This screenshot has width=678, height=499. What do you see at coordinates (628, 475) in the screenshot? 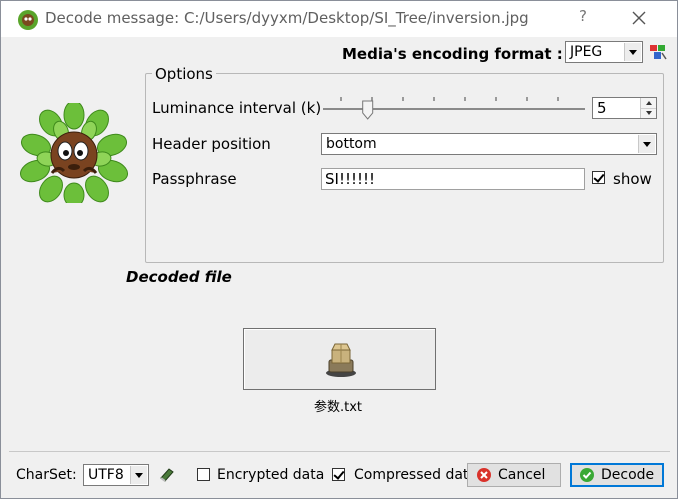
I see `decode-label: Decode` at bounding box center [628, 475].